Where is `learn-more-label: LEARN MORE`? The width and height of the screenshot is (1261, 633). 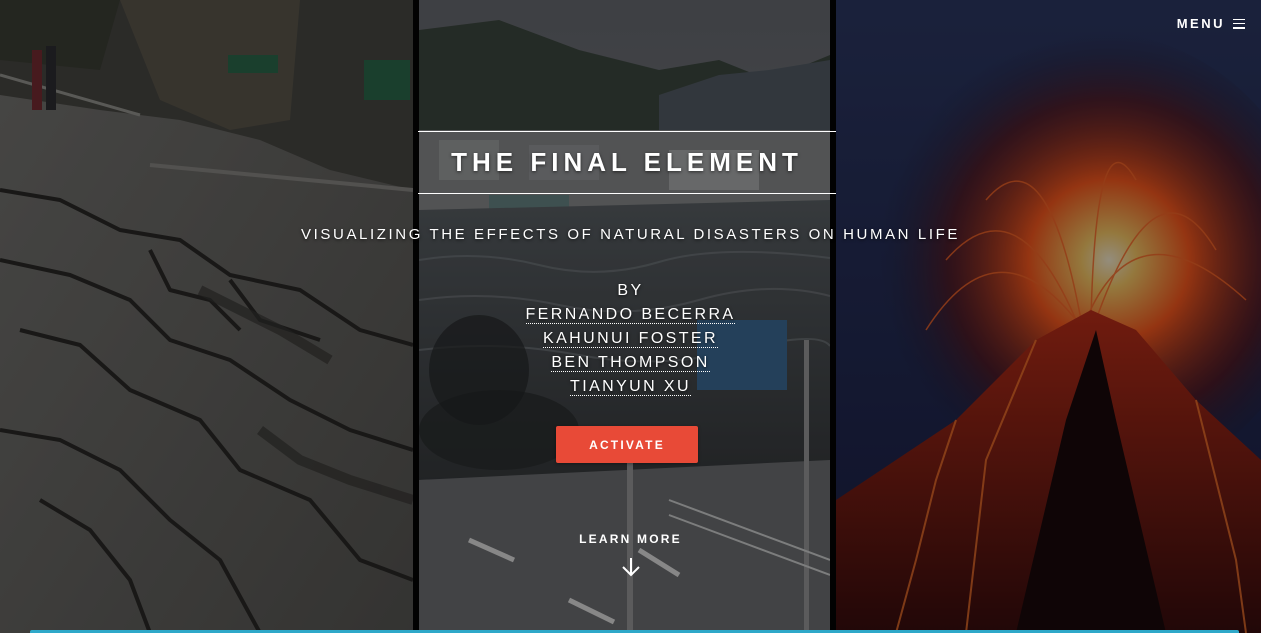 learn-more-label: LEARN MORE is located at coordinates (630, 539).